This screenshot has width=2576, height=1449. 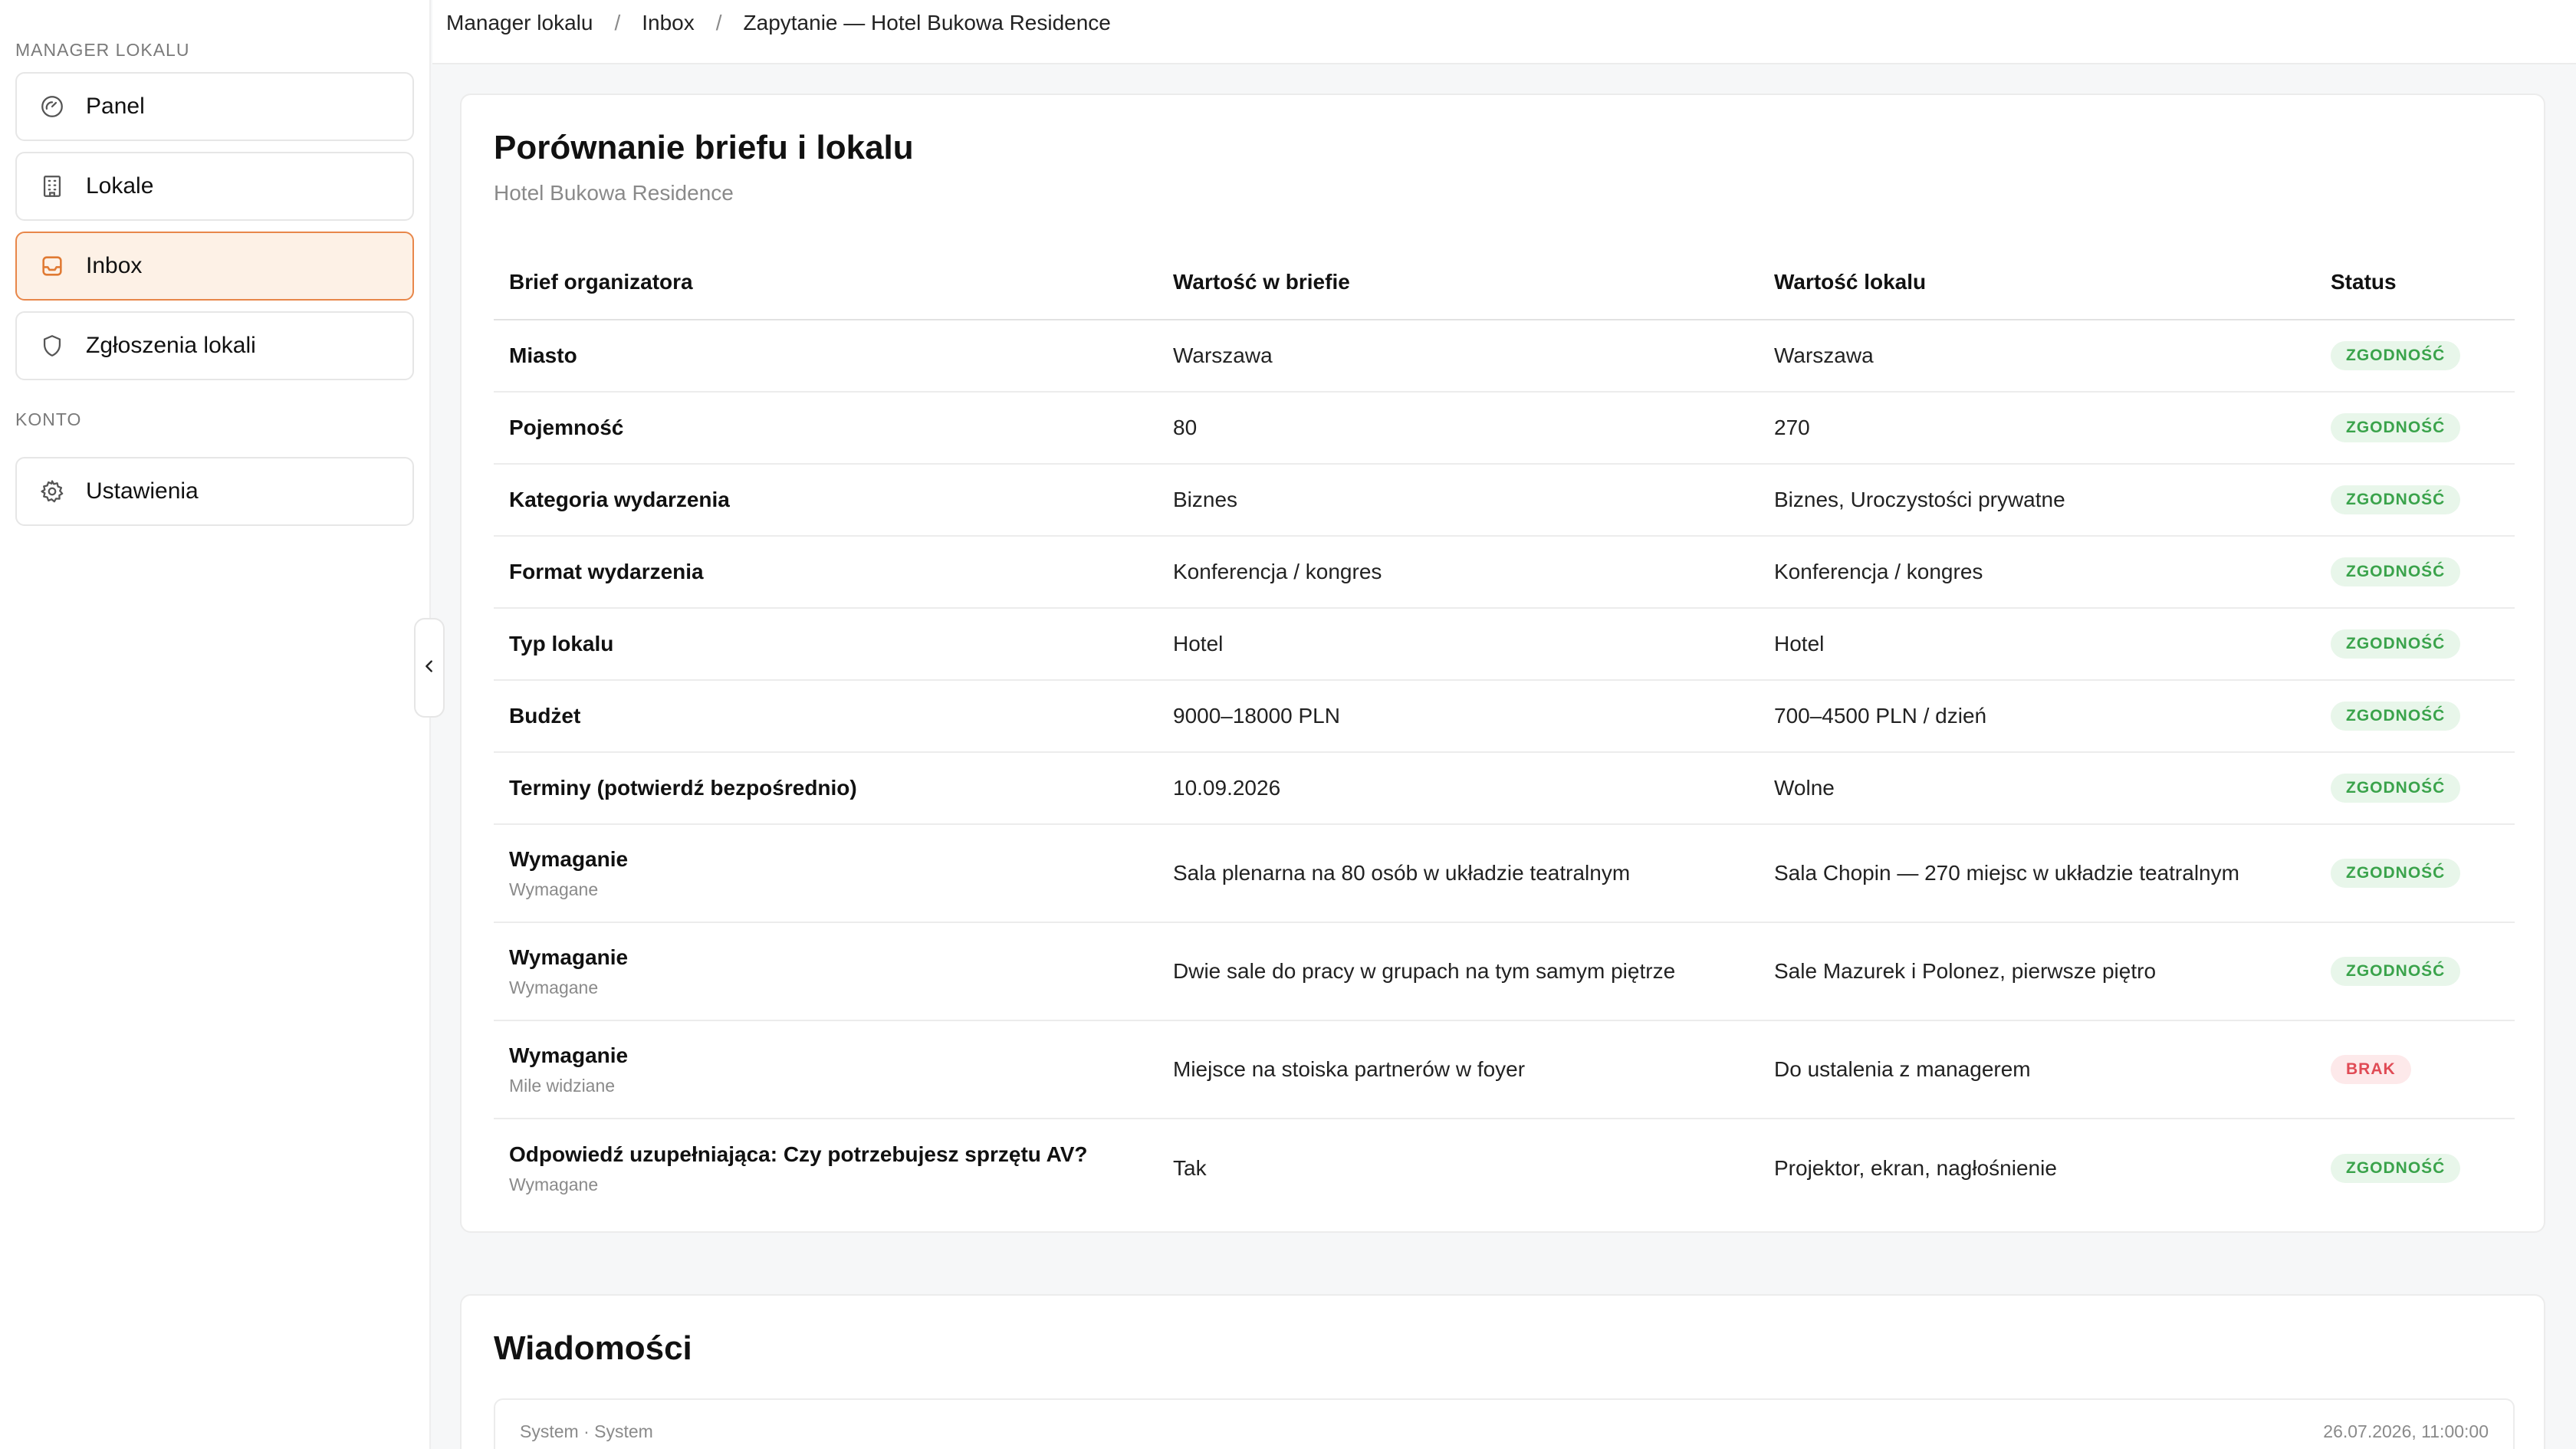 I want to click on section-label-account: KONTO, so click(x=48, y=419).